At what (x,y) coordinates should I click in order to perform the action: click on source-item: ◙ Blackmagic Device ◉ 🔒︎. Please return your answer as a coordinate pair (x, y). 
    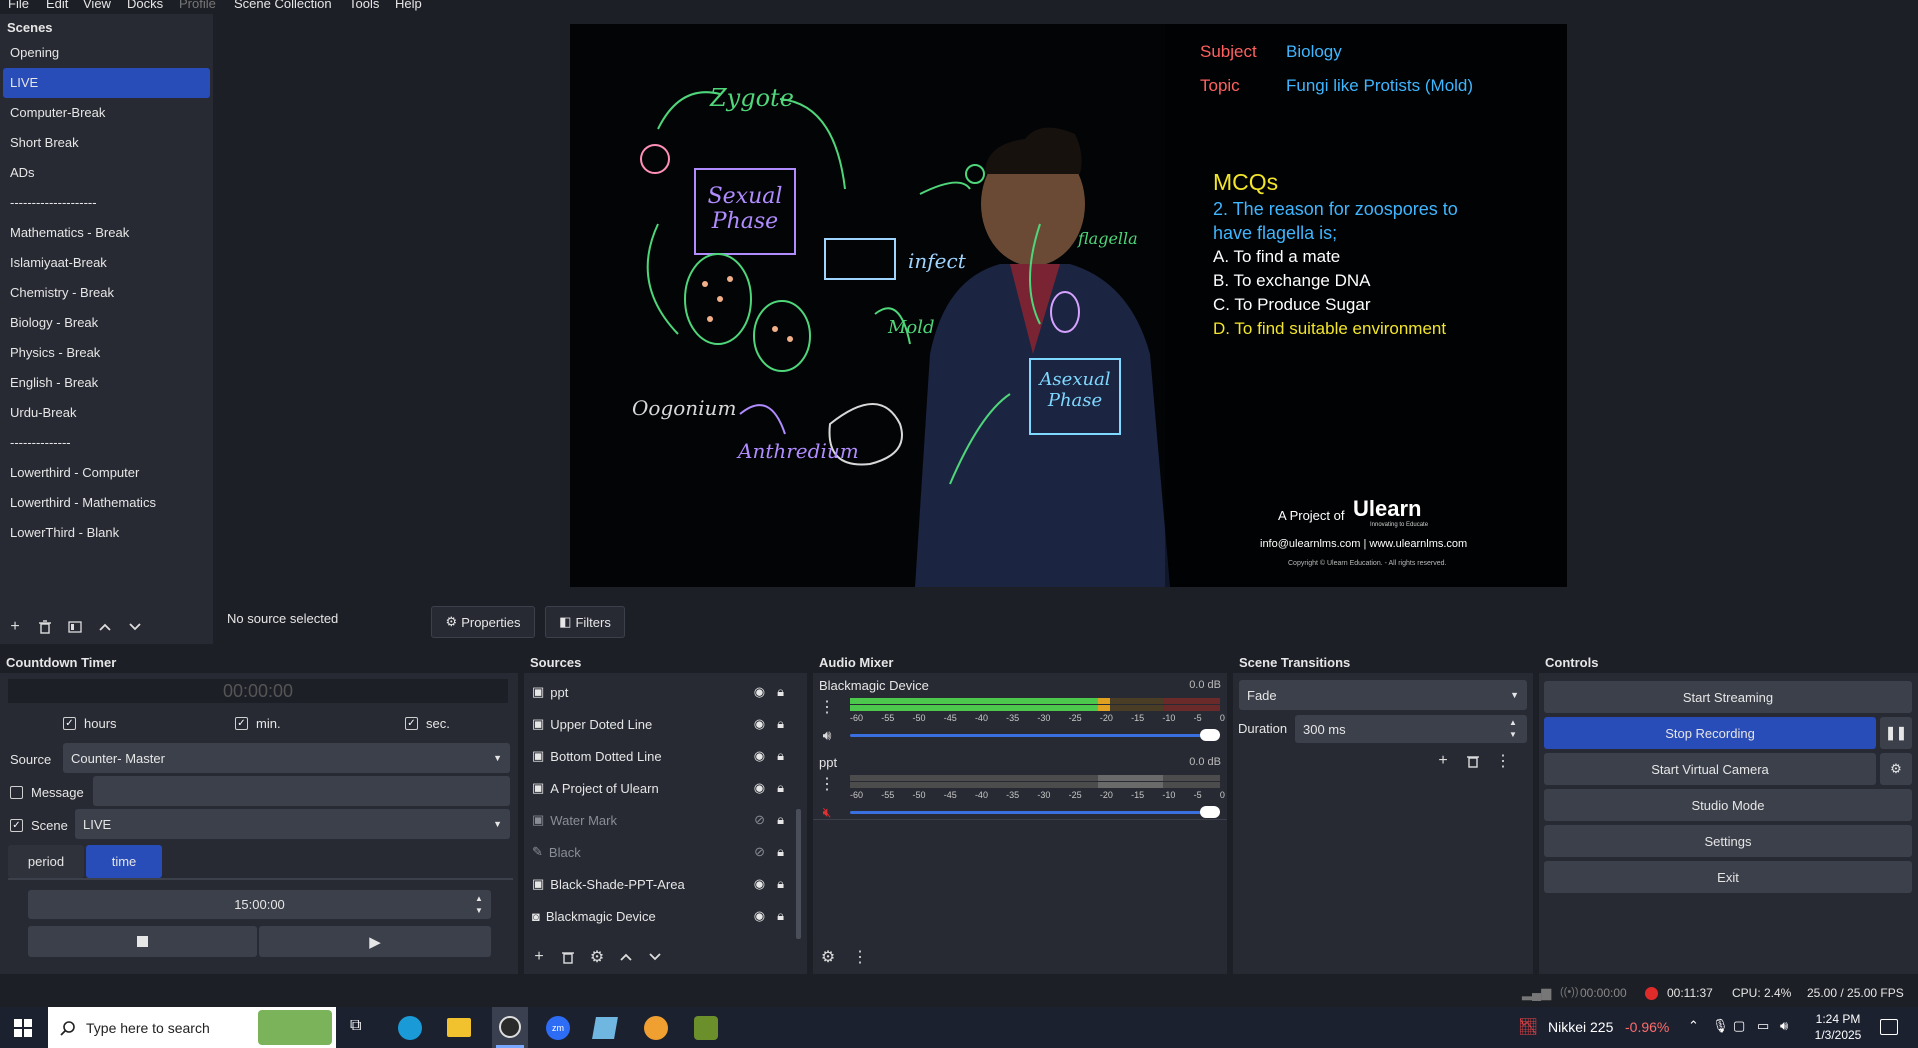
    Looking at the image, I should click on (660, 916).